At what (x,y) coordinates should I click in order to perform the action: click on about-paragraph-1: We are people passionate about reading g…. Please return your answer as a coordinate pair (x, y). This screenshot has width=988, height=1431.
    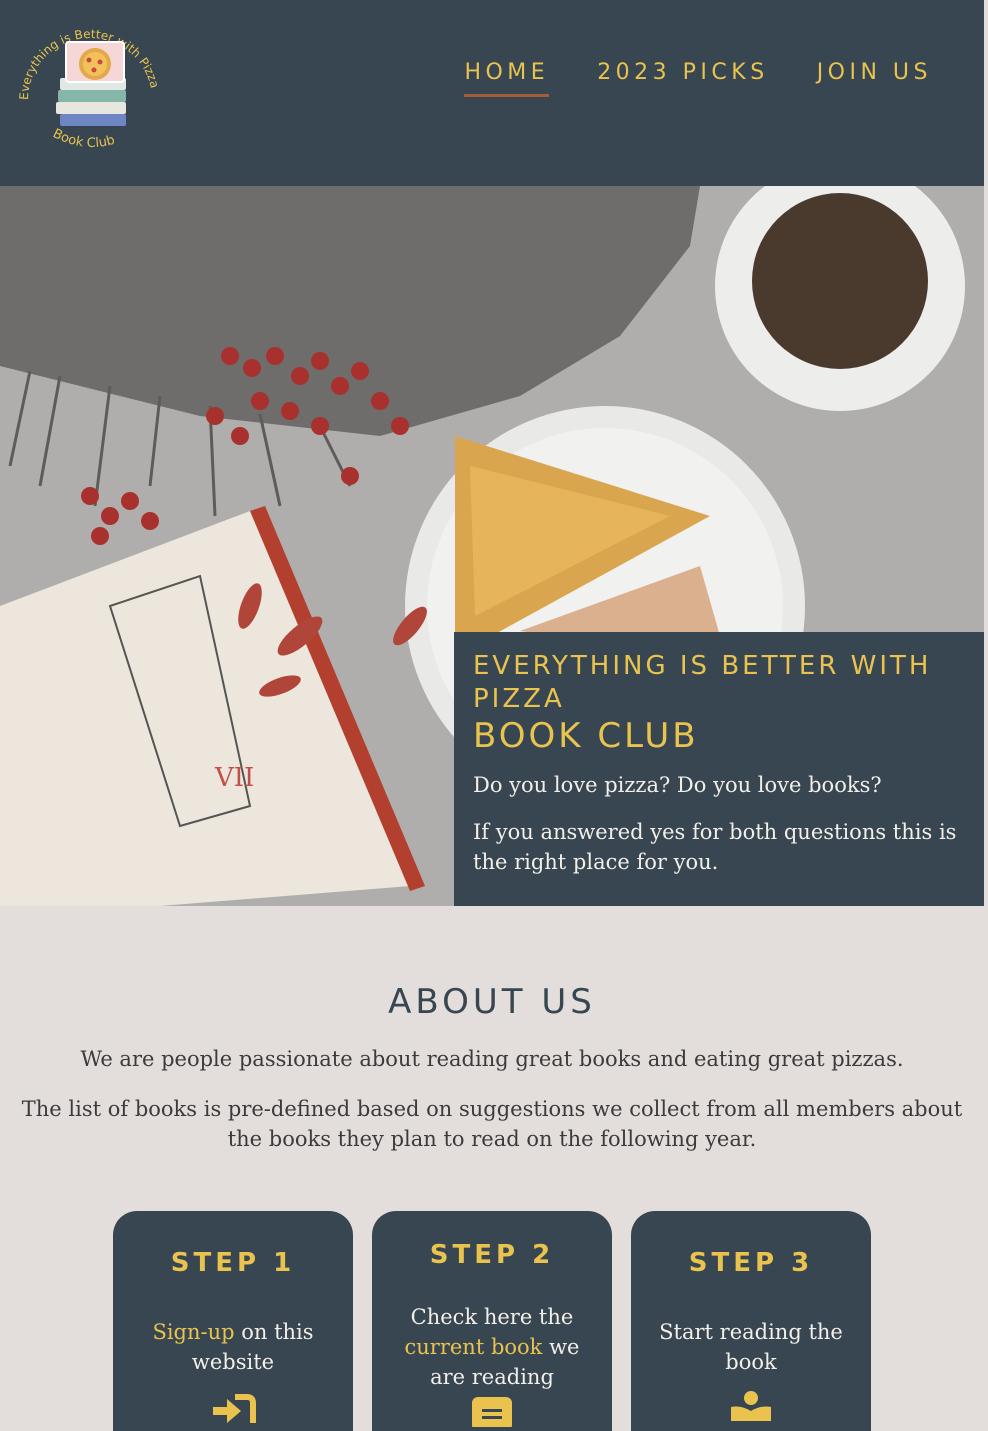
    Looking at the image, I should click on (492, 1059).